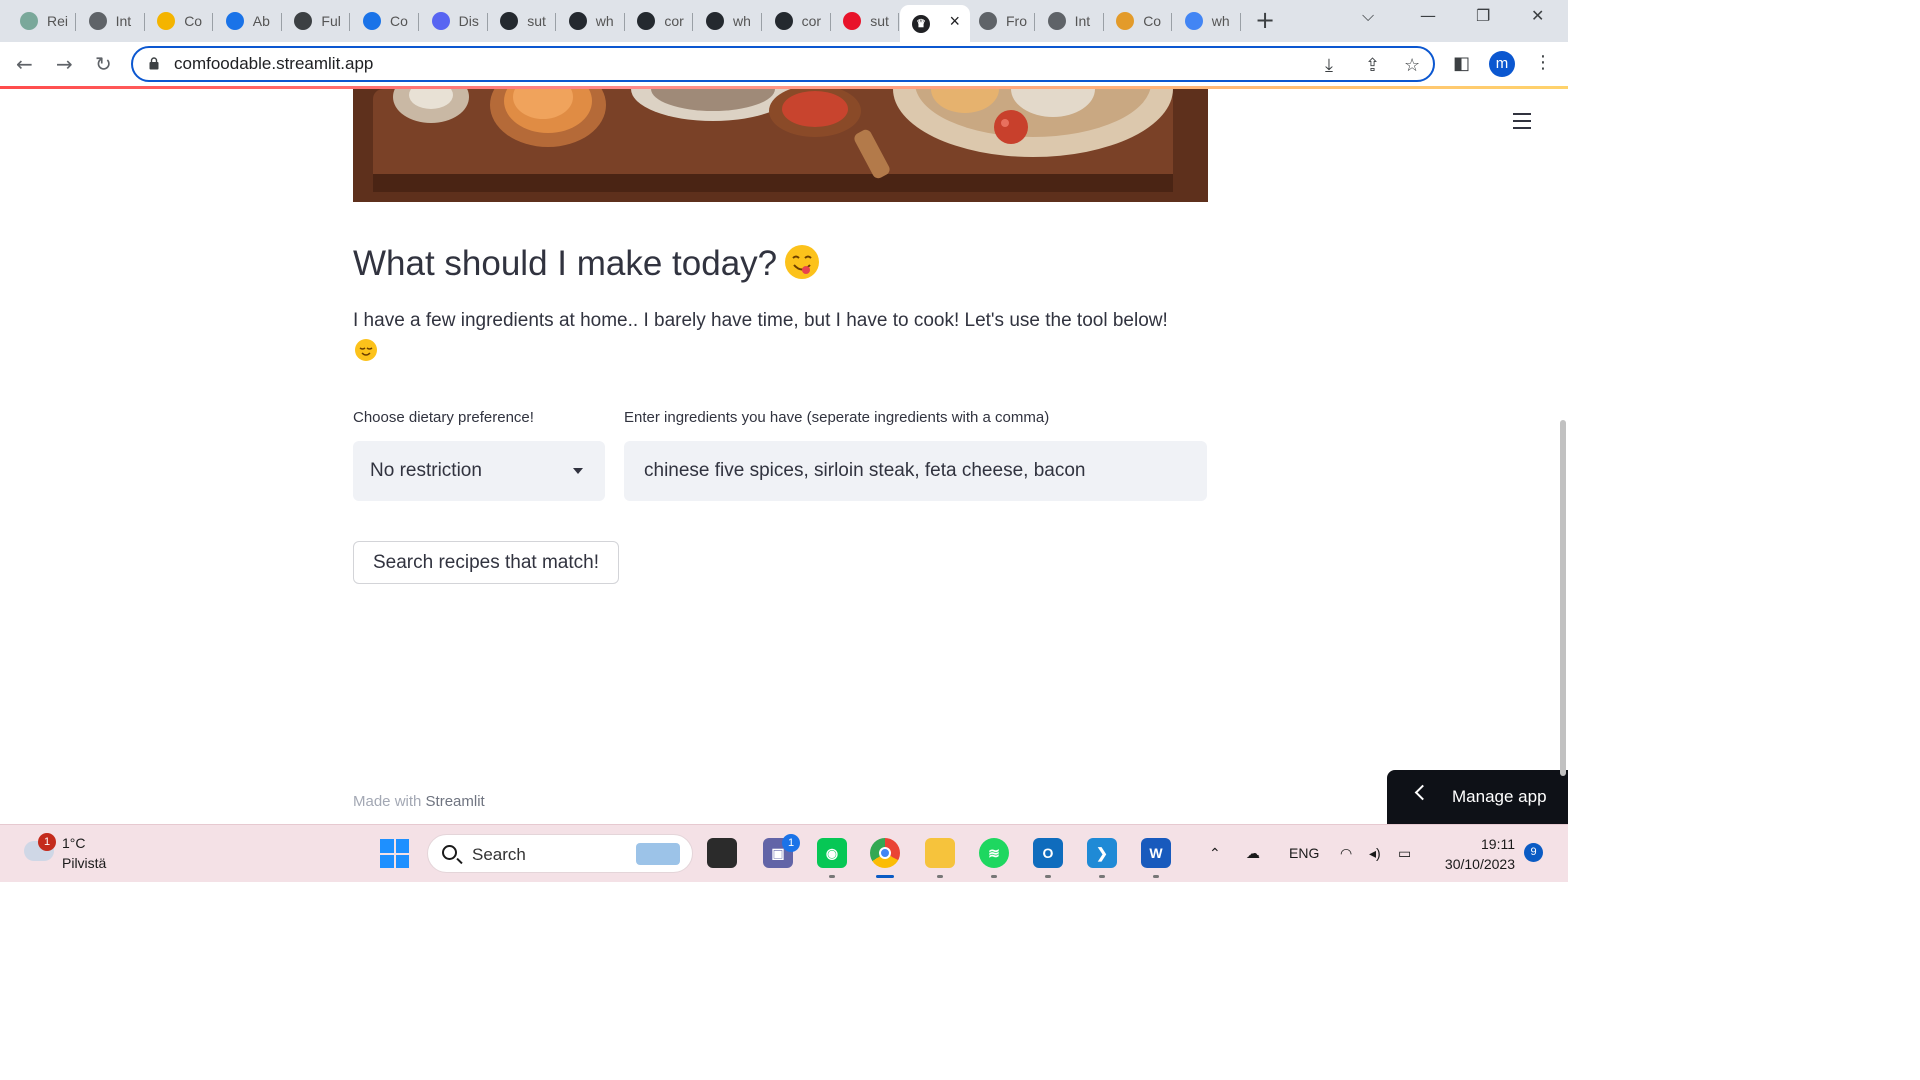 This screenshot has width=1920, height=1080. I want to click on streamlit-crown-icon, so click(852, 21).